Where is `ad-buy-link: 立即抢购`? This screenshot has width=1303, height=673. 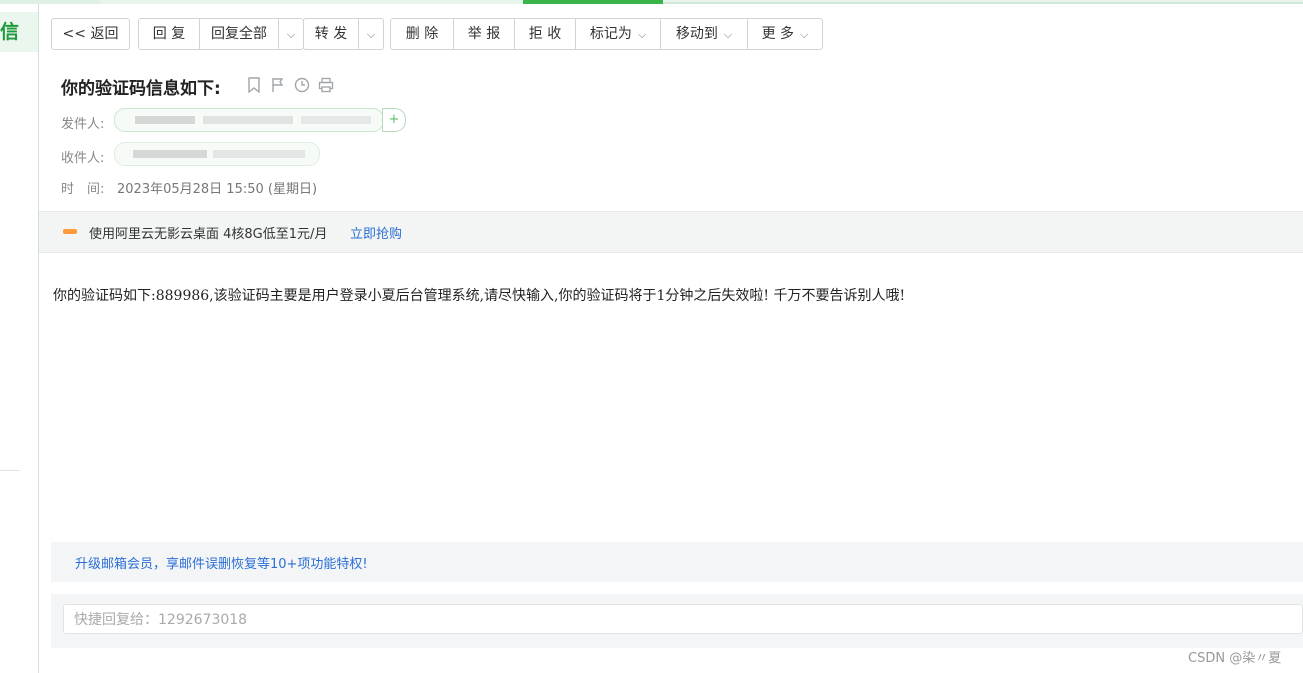 ad-buy-link: 立即抢购 is located at coordinates (376, 232).